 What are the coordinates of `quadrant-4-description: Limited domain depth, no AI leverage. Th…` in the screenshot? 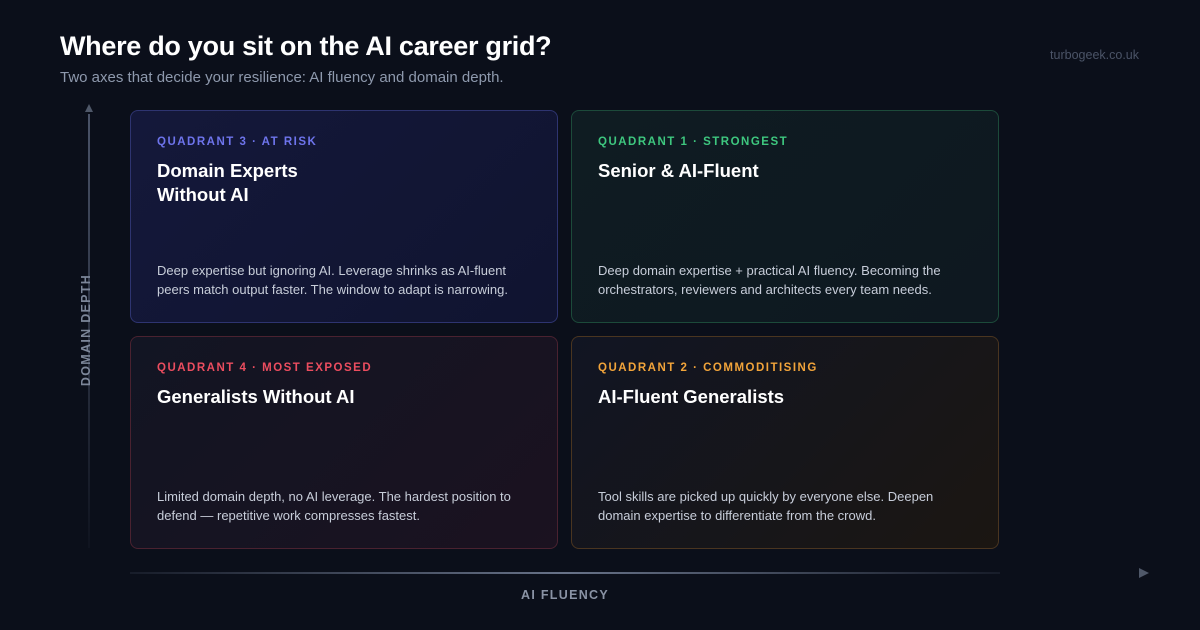 It's located at (334, 506).